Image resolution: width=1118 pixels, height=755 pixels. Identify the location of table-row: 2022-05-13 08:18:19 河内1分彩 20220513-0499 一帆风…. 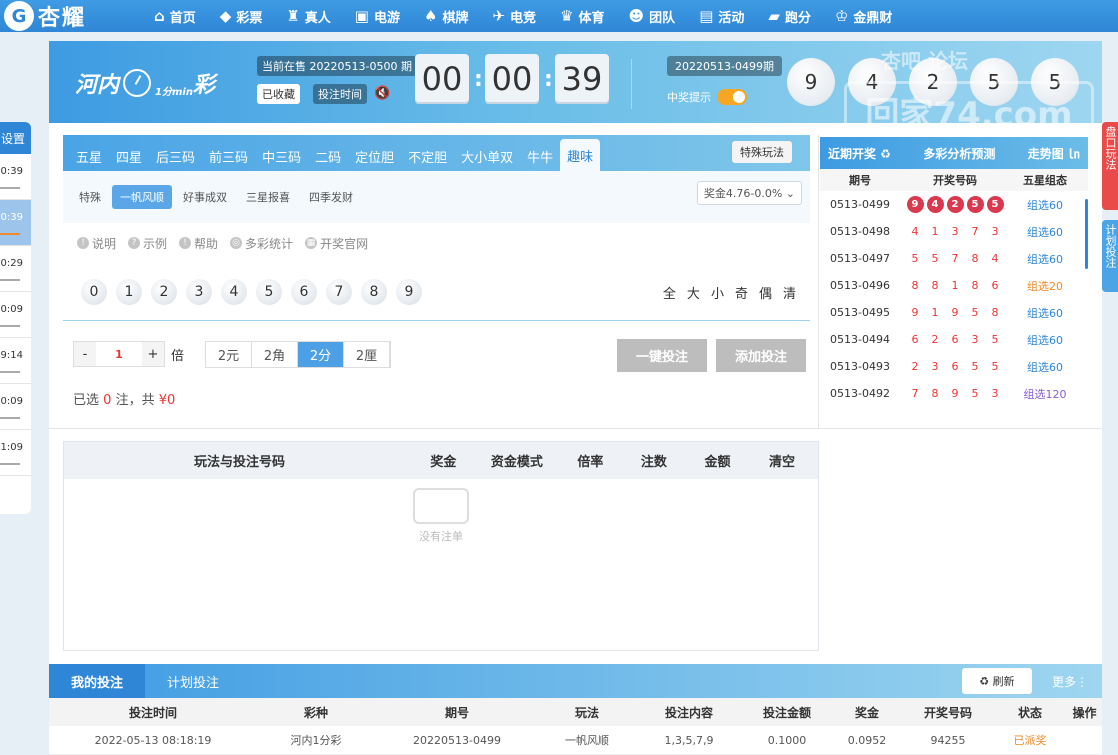
(575, 740).